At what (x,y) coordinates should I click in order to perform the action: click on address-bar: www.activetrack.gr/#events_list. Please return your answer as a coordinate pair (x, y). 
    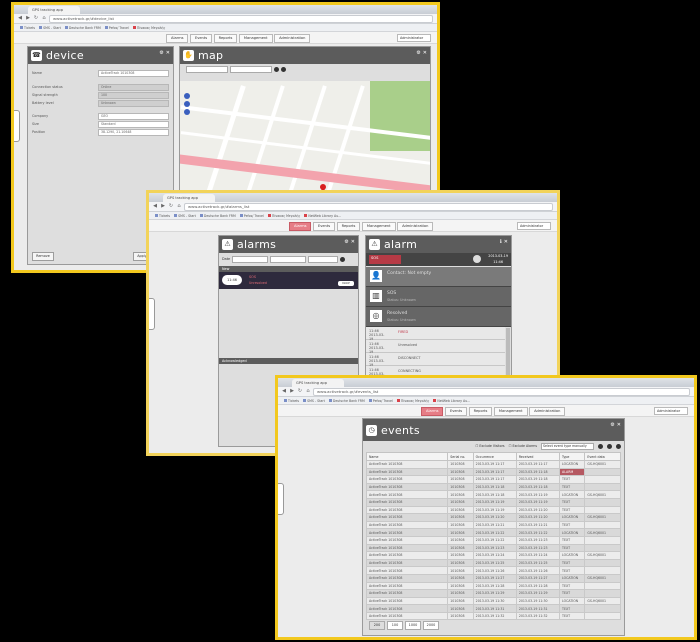
    Looking at the image, I should click on (501, 391).